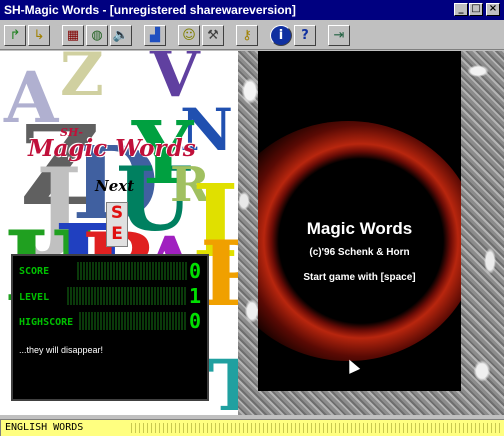  What do you see at coordinates (359, 252) in the screenshot?
I see `copyright-text: (c)'96 Schenk & Horn` at bounding box center [359, 252].